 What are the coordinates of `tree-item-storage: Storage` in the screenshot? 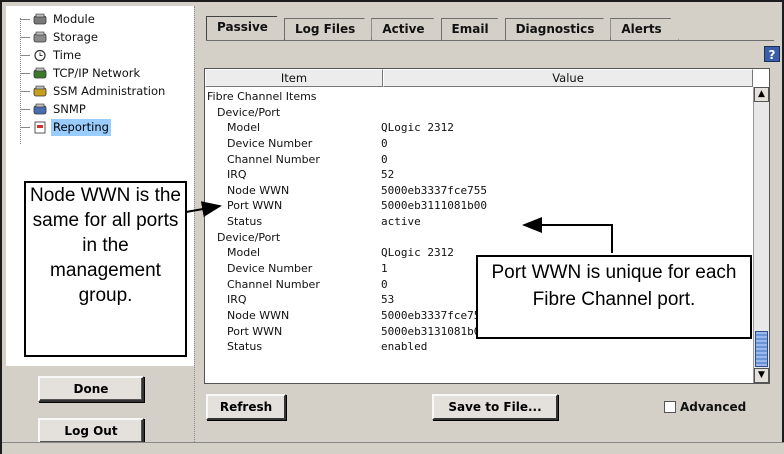 It's located at (60, 37).